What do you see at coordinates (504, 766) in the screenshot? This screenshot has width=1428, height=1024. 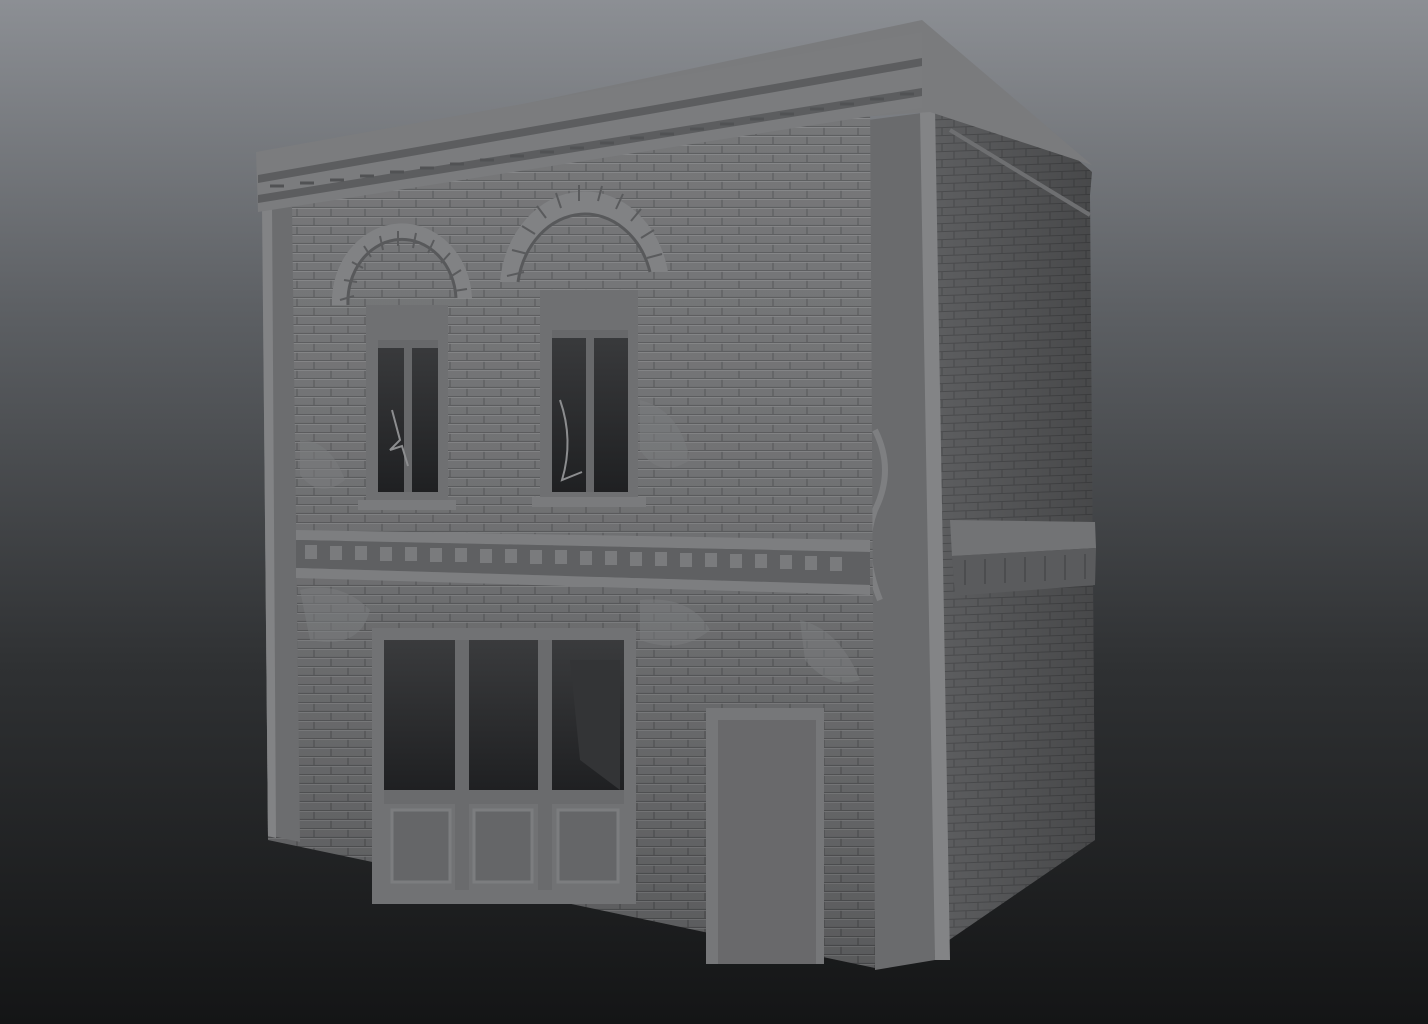 I see `storefront-window` at bounding box center [504, 766].